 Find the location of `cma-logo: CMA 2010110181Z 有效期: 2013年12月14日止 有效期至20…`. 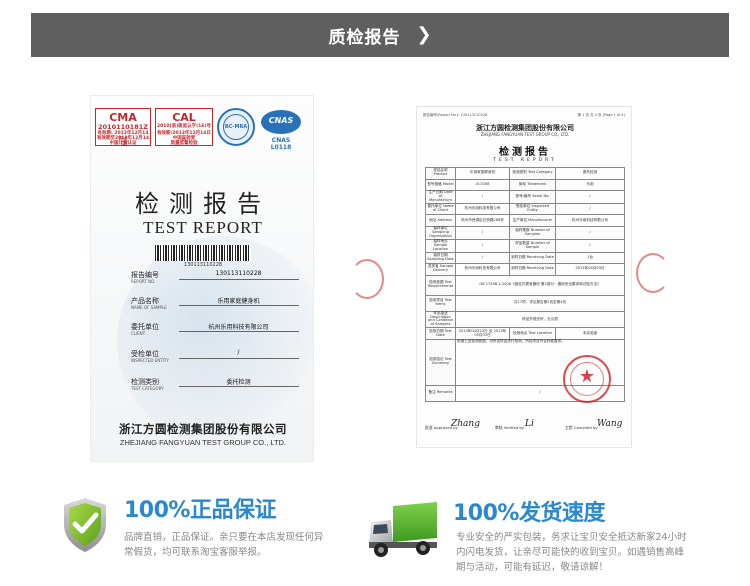

cma-logo: CMA 2010110181Z 有效期: 2013年12月14日止 有效期至20… is located at coordinates (123, 127).